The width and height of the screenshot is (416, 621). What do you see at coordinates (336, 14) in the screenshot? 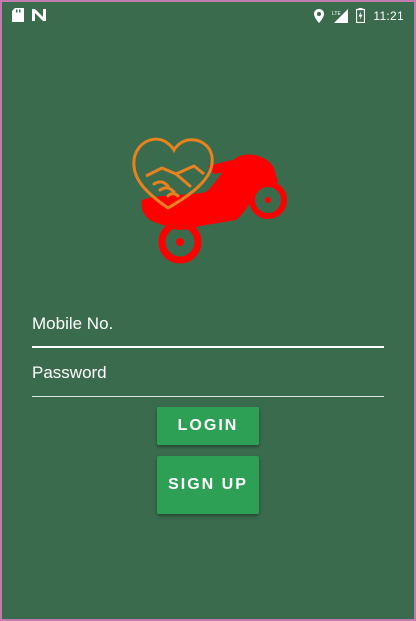
I see `svg-text: LTE` at bounding box center [336, 14].